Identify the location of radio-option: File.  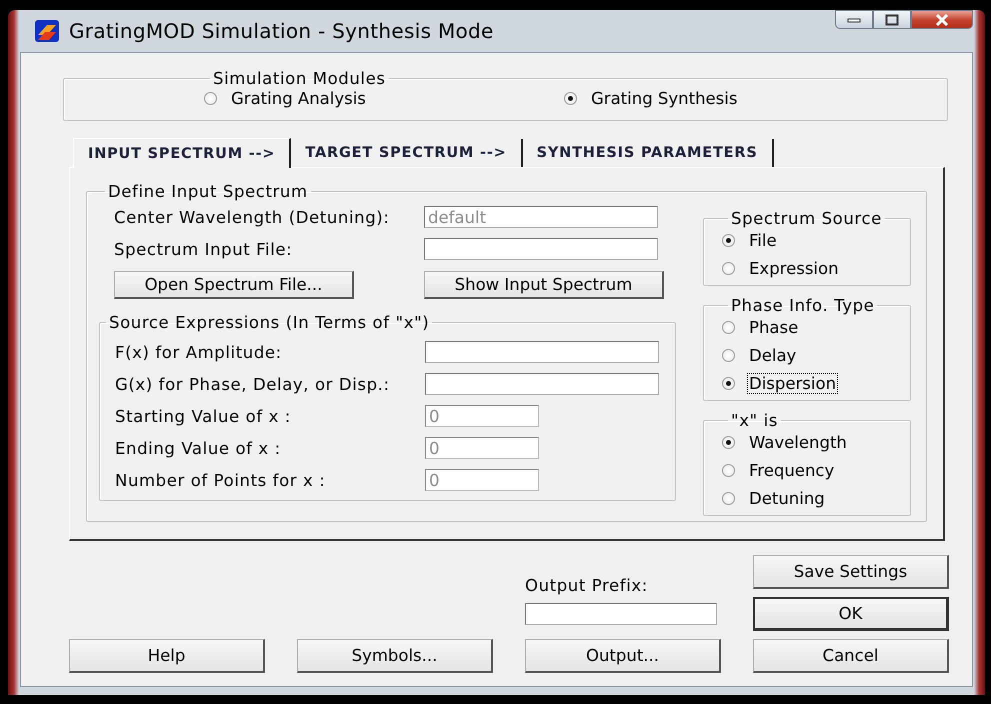
(816, 240).